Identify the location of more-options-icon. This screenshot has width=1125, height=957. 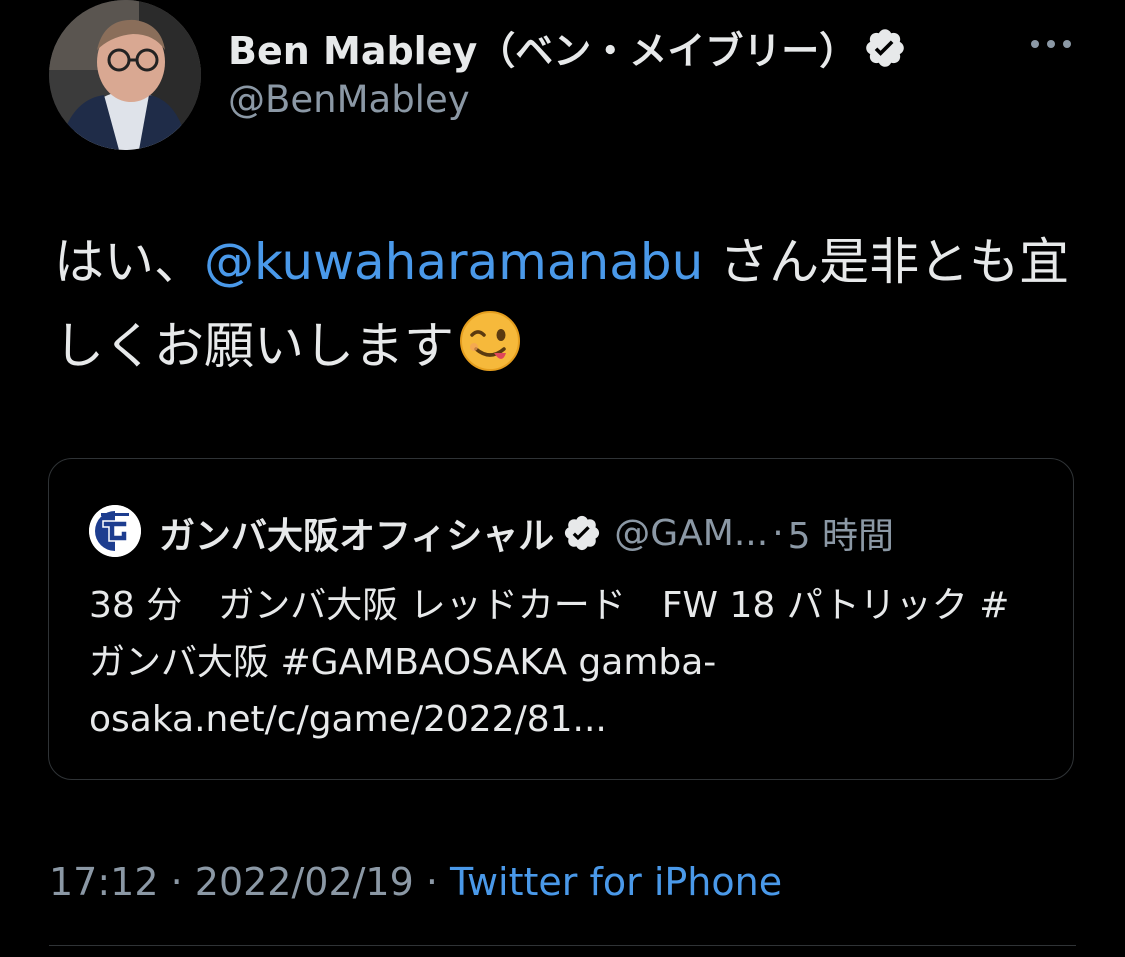
(1051, 44).